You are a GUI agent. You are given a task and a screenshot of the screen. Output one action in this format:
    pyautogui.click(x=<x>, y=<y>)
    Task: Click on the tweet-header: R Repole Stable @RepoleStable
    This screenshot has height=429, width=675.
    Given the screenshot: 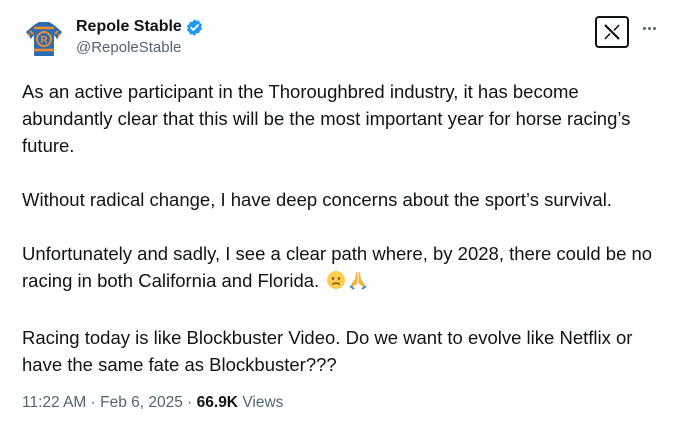 What is the action you would take?
    pyautogui.click(x=113, y=36)
    